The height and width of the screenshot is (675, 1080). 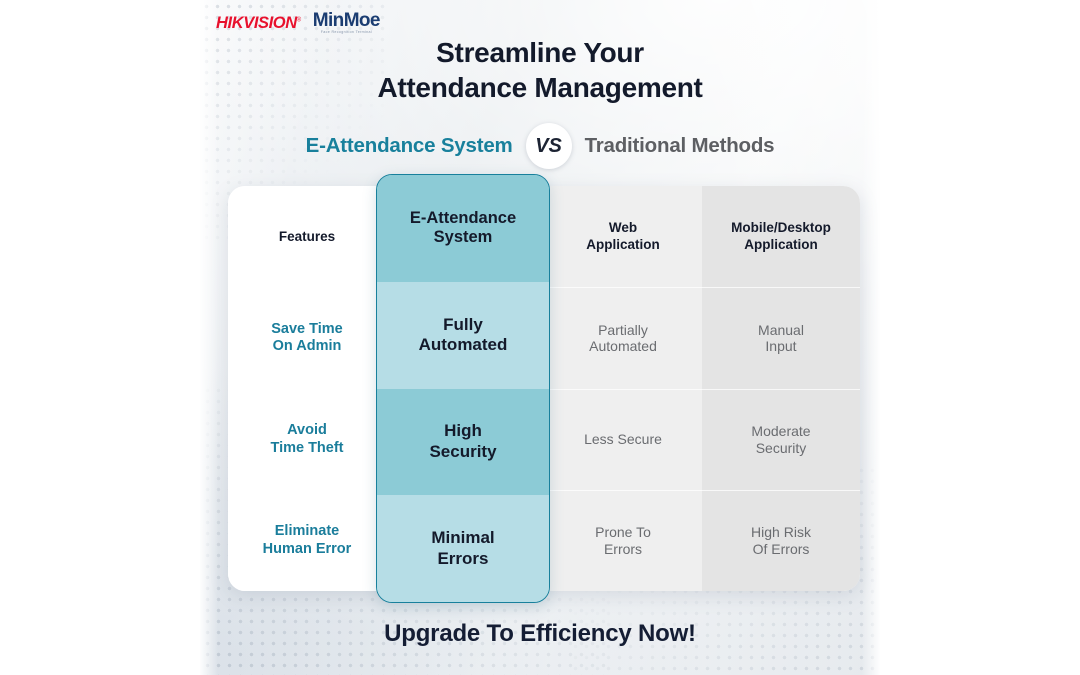 I want to click on feature-label-line-2: On Admin, so click(x=307, y=346).